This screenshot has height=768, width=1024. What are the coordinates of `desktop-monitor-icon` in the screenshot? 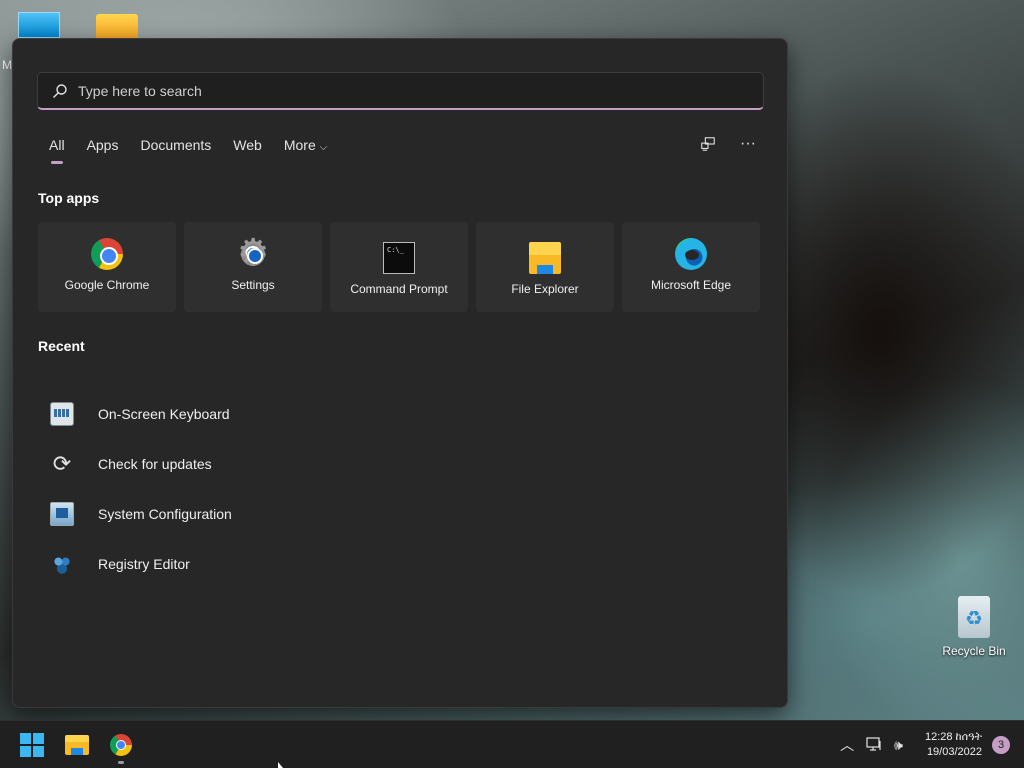 It's located at (39, 25).